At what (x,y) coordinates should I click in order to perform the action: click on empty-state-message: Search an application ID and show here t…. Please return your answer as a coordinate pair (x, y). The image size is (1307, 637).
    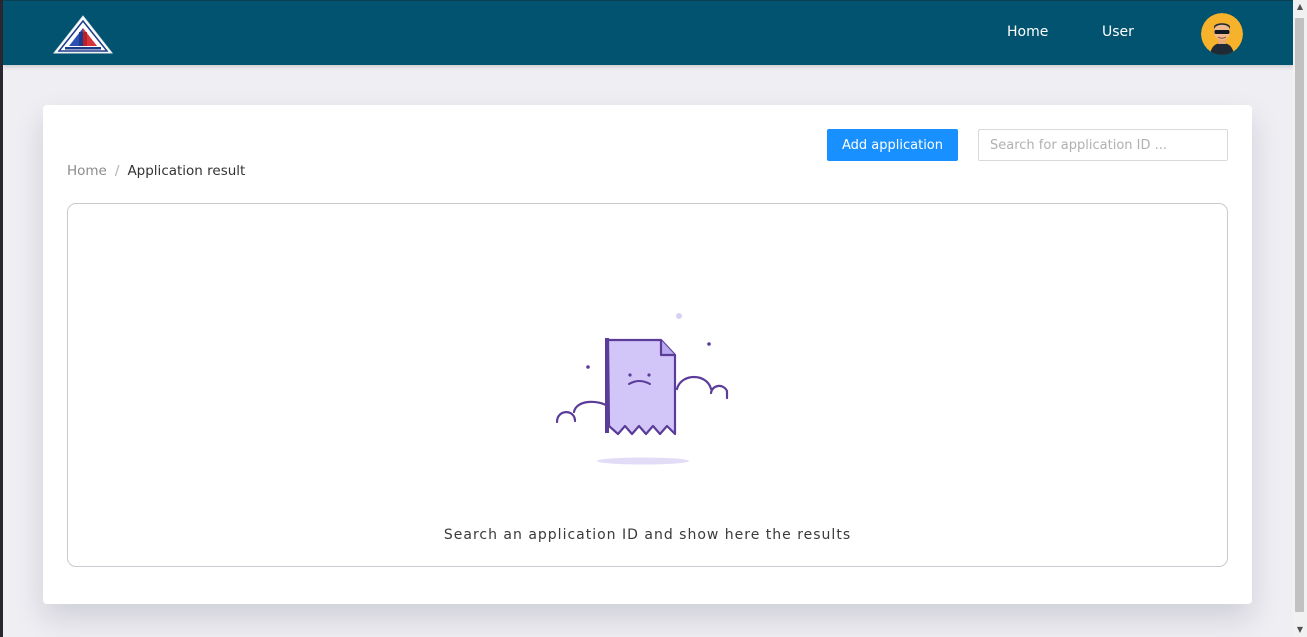
    Looking at the image, I should click on (647, 535).